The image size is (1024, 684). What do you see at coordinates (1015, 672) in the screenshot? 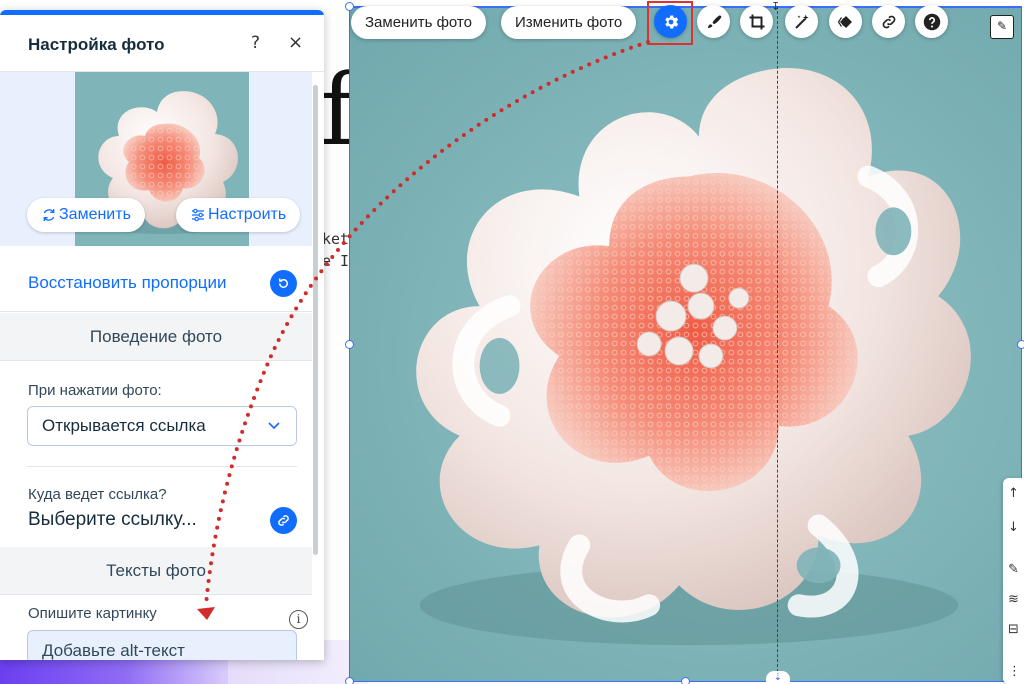
I see `more-icon: ⋮` at bounding box center [1015, 672].